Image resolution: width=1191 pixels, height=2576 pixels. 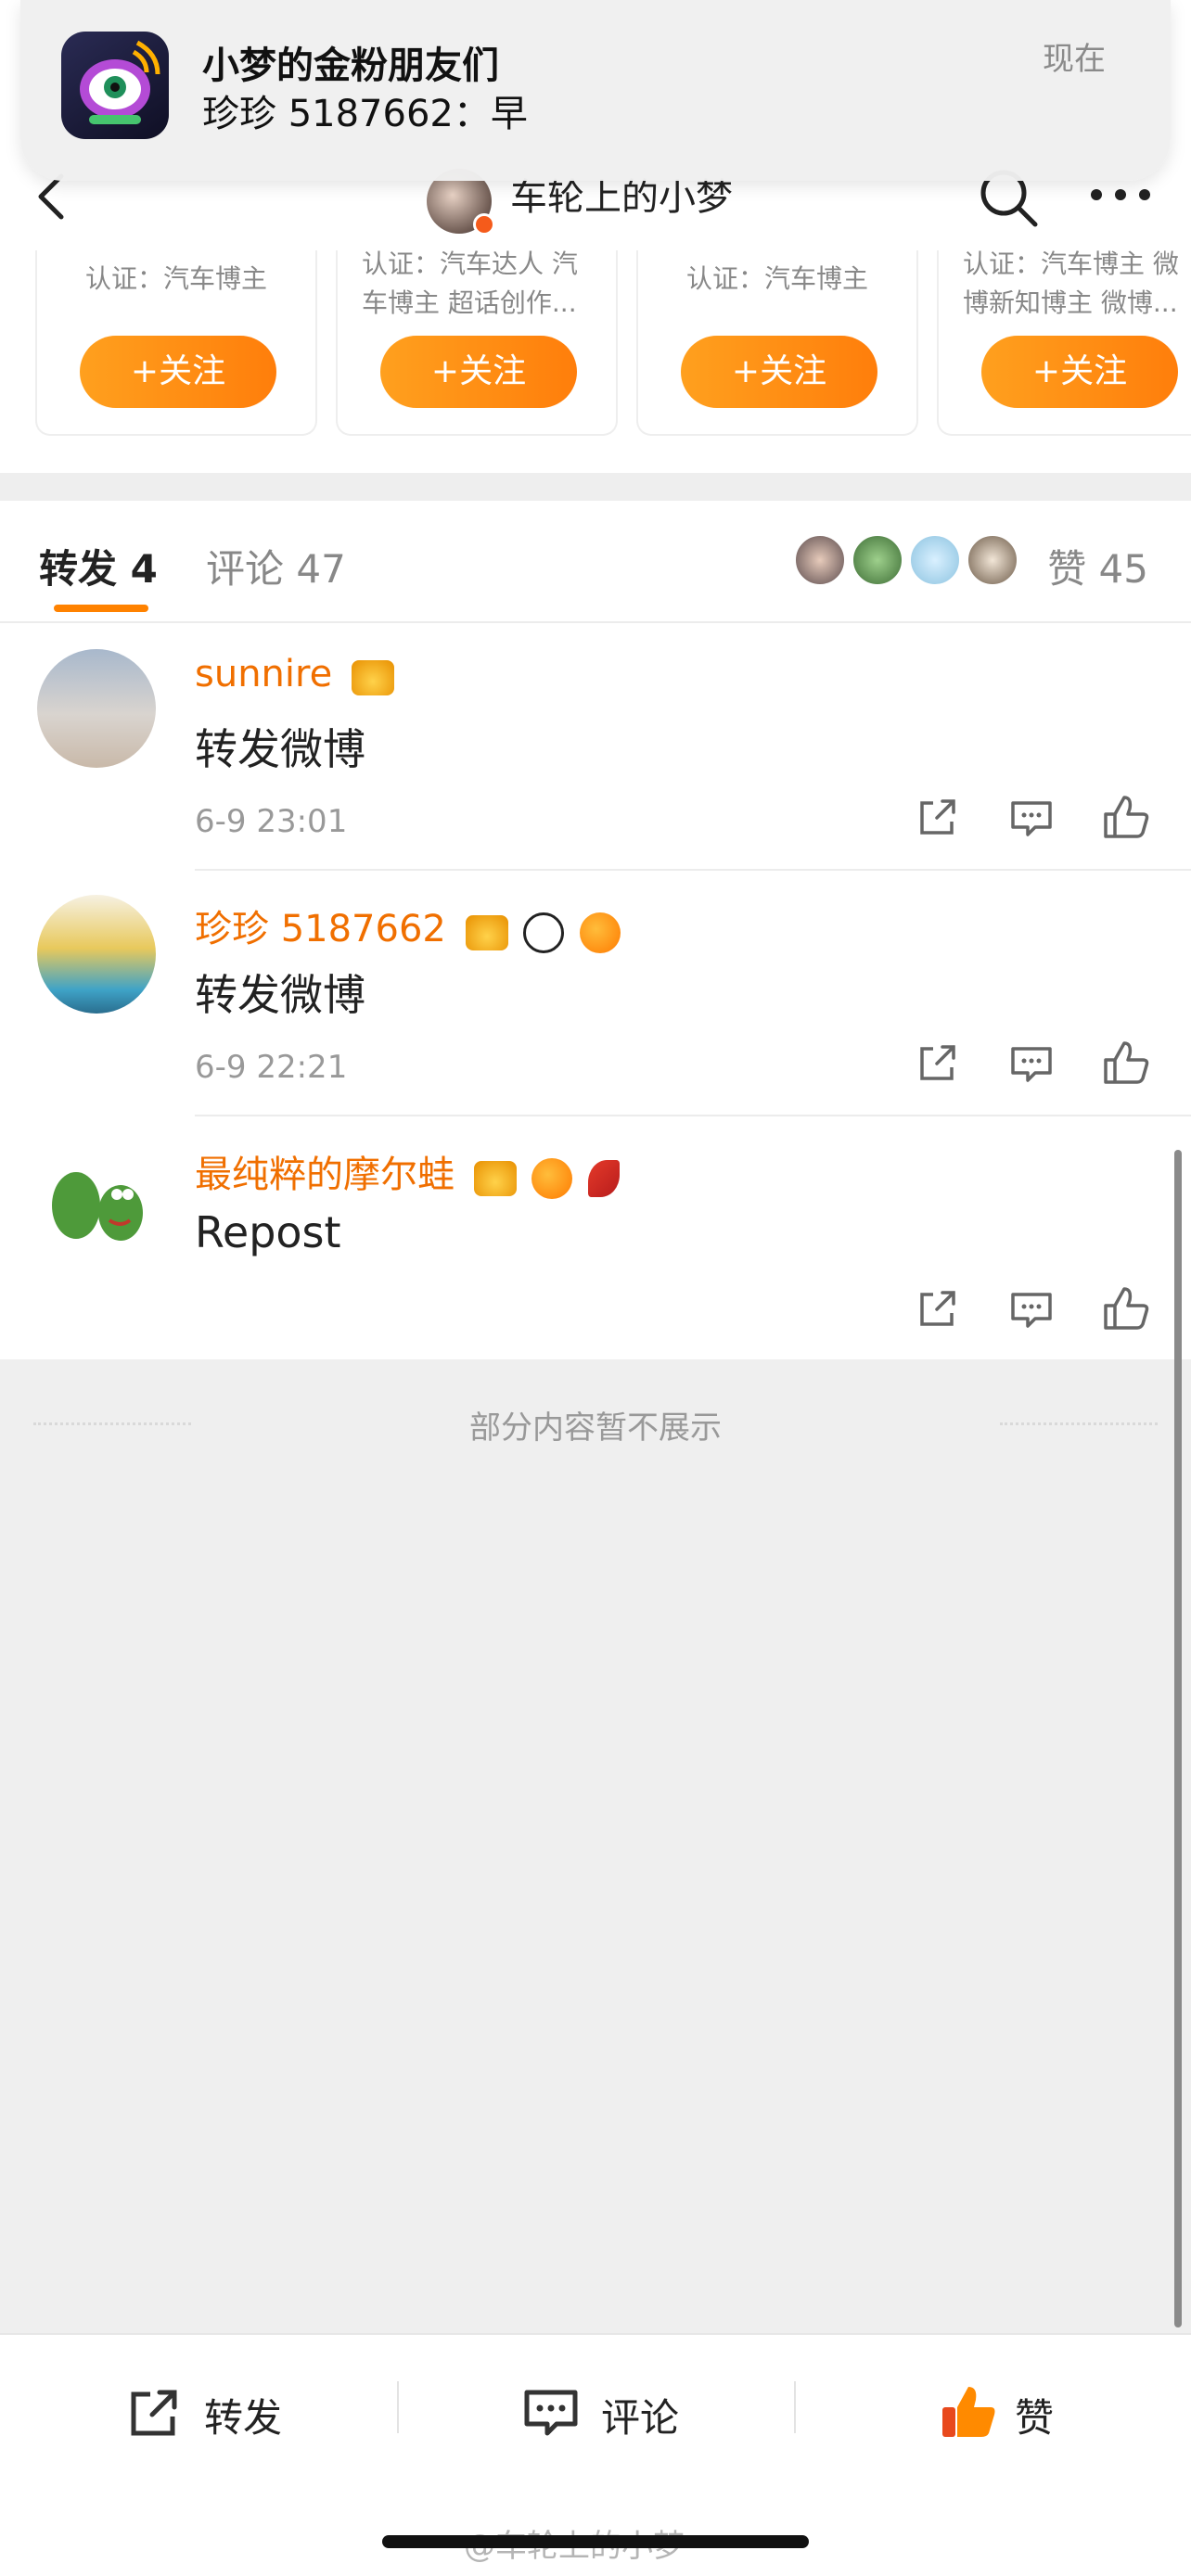 What do you see at coordinates (595, 1239) in the screenshot?
I see `list-item: 最纯粹的摩尔蛙 Repost` at bounding box center [595, 1239].